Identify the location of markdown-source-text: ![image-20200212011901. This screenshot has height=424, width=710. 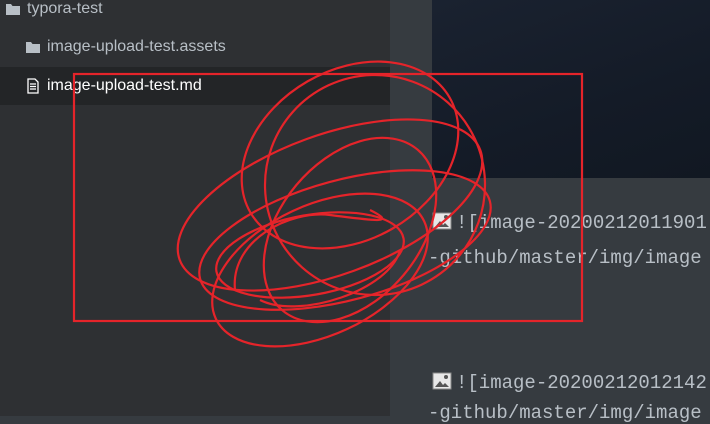
(581, 223).